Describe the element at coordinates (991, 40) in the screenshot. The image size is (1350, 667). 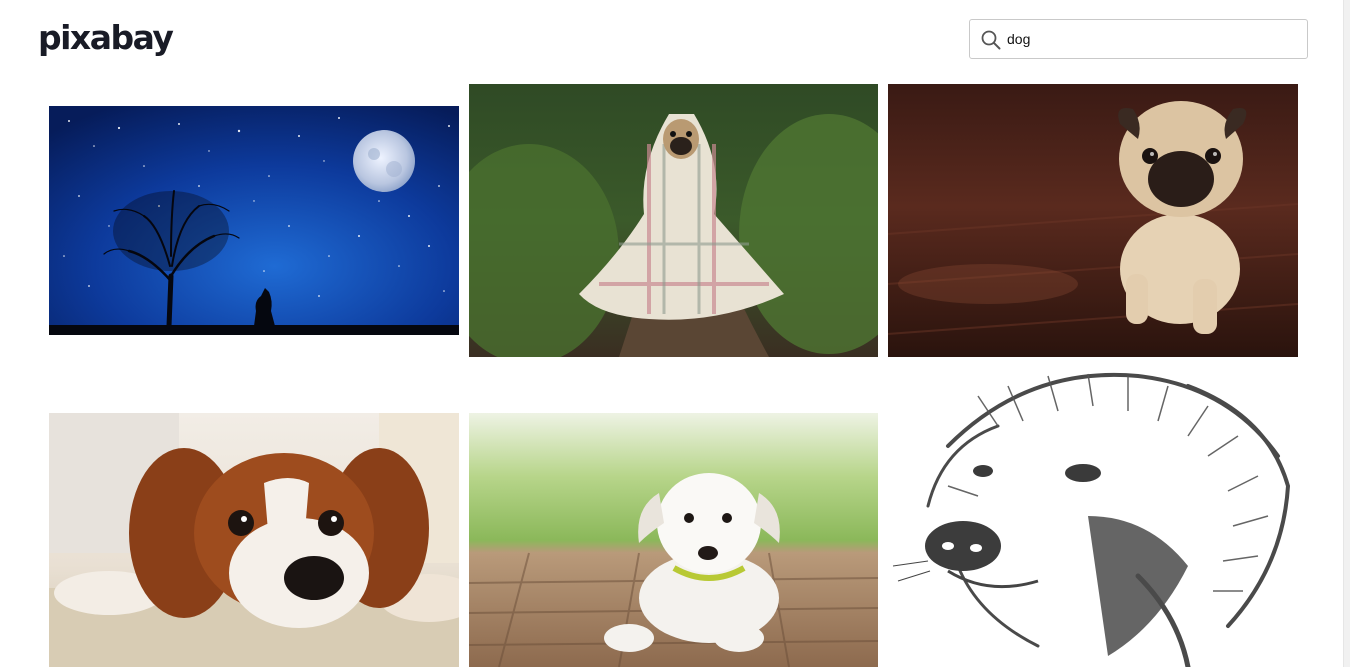
I see `search-icon` at that location.